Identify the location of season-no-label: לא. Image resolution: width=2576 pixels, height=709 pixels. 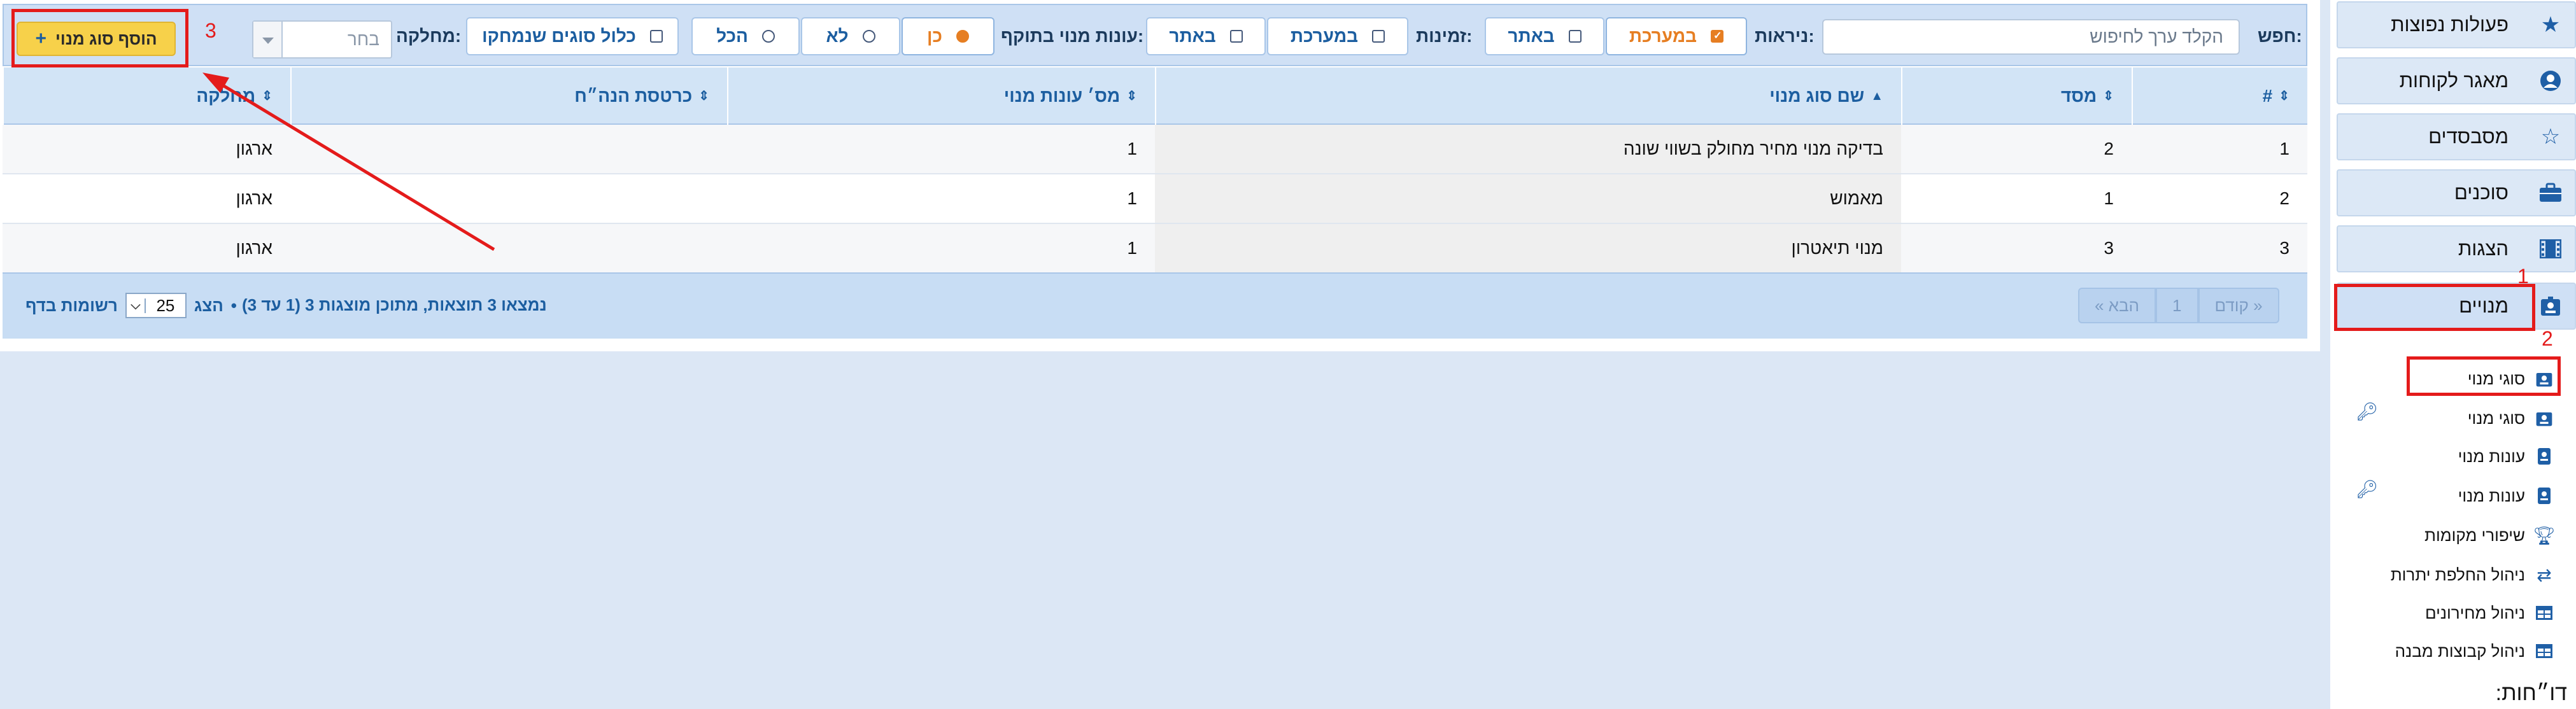
(837, 36).